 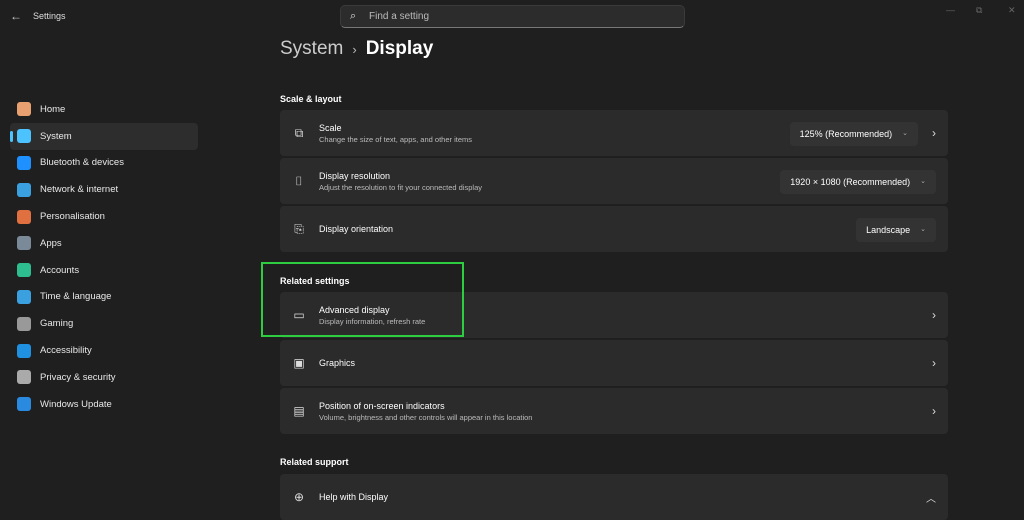 I want to click on graphics-card-icon: ▣, so click(x=299, y=363).